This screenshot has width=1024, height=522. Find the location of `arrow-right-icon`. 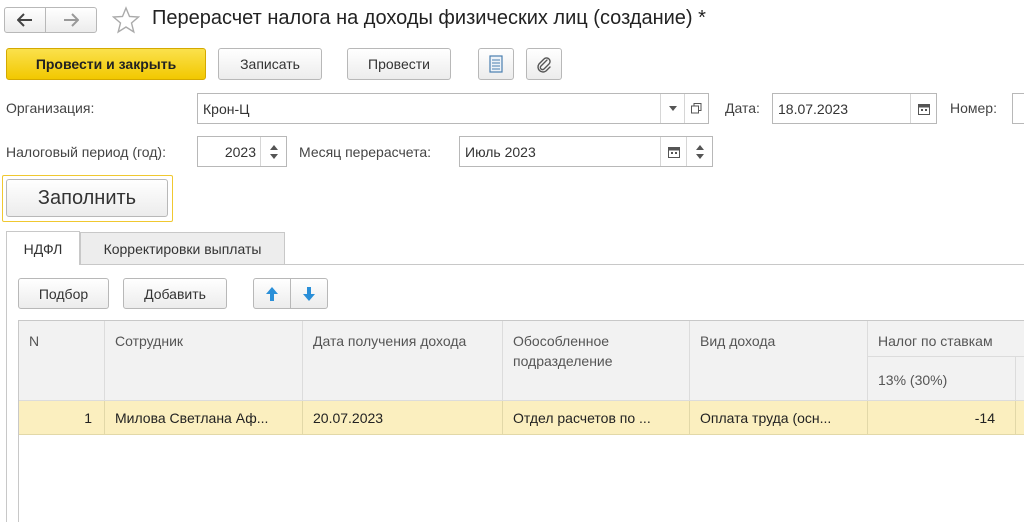

arrow-right-icon is located at coordinates (71, 20).